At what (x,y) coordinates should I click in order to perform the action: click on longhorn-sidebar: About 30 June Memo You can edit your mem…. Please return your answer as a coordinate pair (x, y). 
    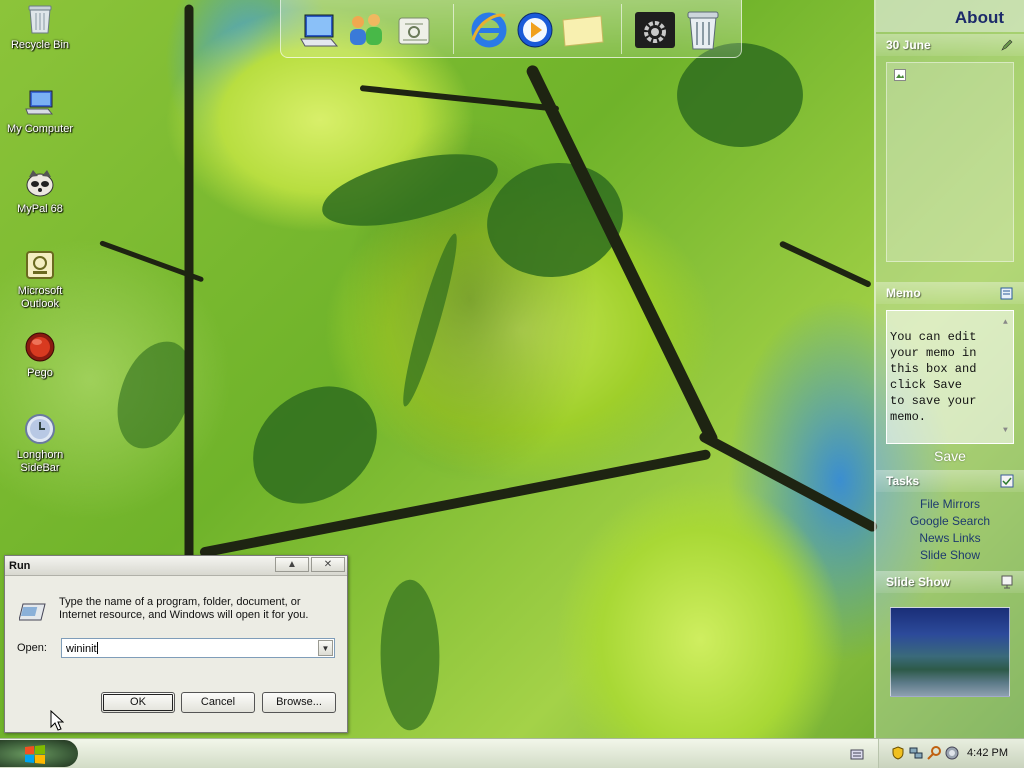
    Looking at the image, I should click on (949, 369).